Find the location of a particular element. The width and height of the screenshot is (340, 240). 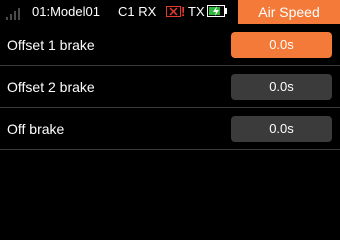

rx-label: C1 RX is located at coordinates (137, 11).